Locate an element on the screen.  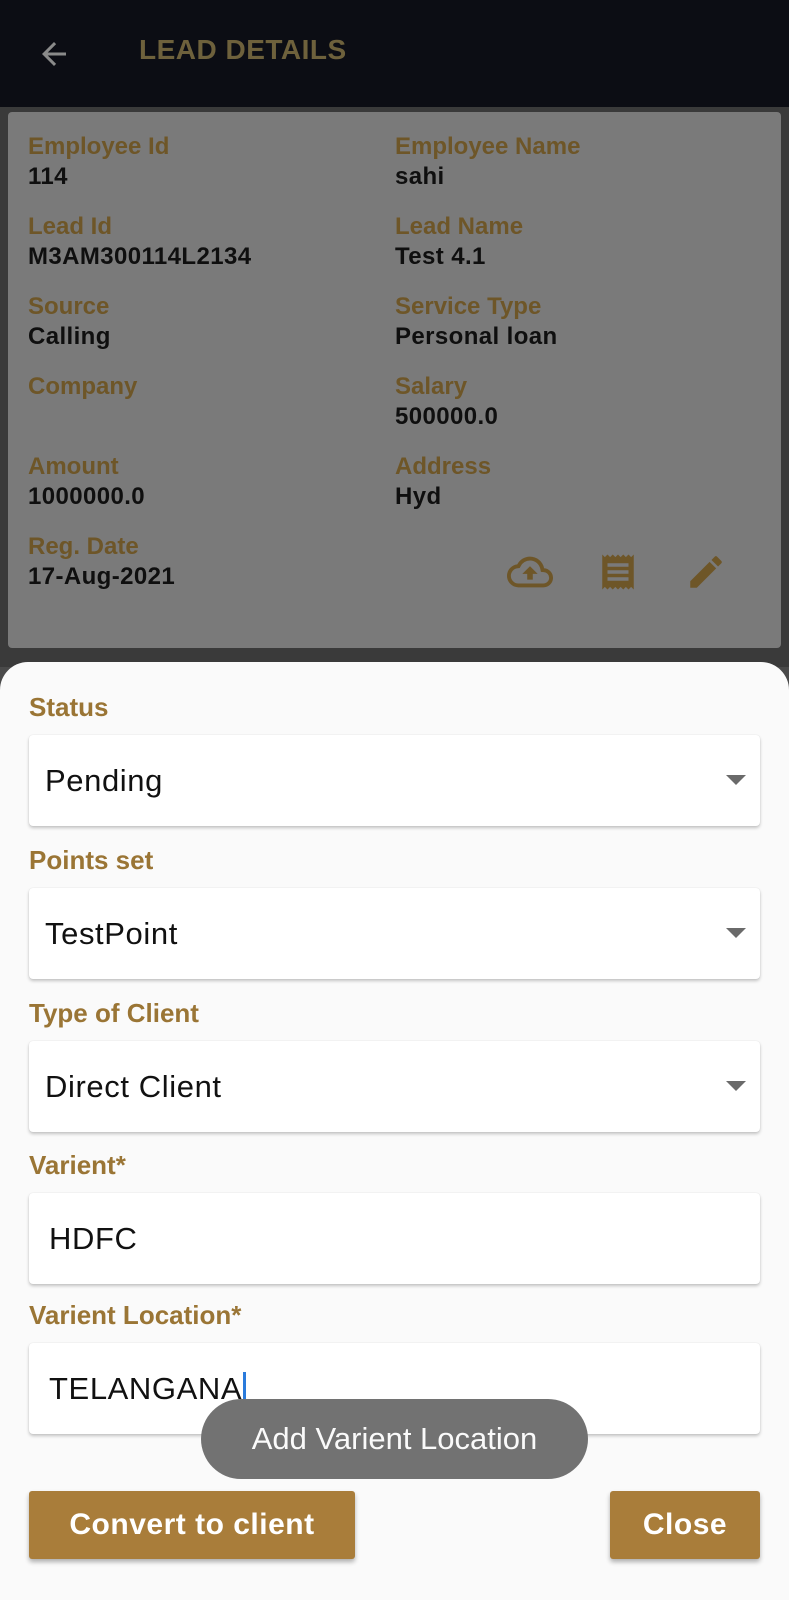
points-set-dropdown: TestPoint is located at coordinates (394, 933).